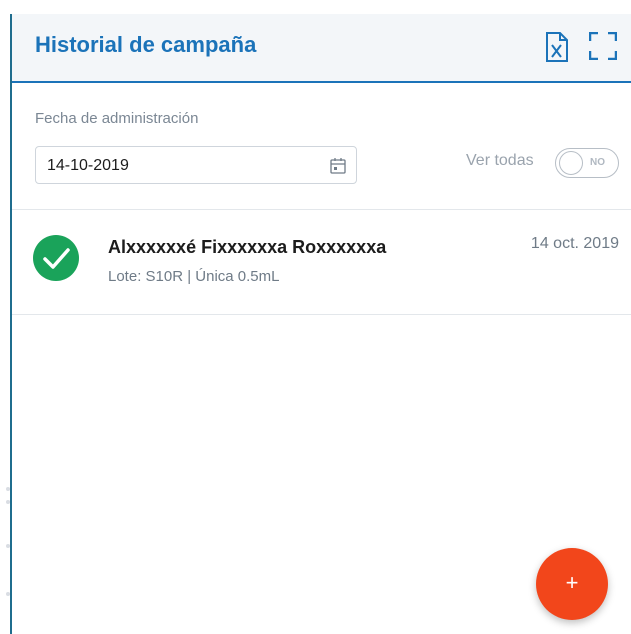 This screenshot has height=634, width=631. I want to click on date-value: 14-10-2019, so click(88, 165).